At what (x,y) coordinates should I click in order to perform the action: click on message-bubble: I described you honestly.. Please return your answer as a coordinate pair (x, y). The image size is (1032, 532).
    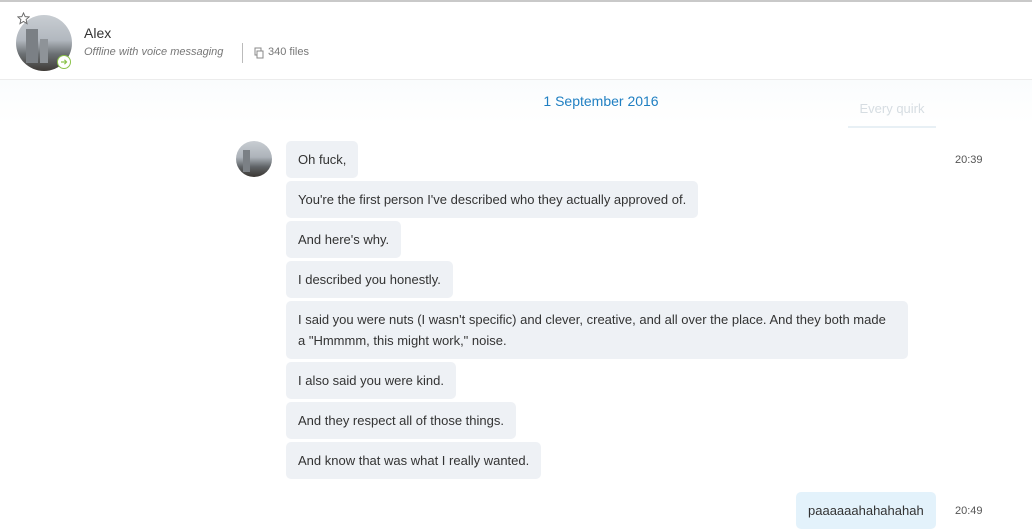
    Looking at the image, I should click on (369, 279).